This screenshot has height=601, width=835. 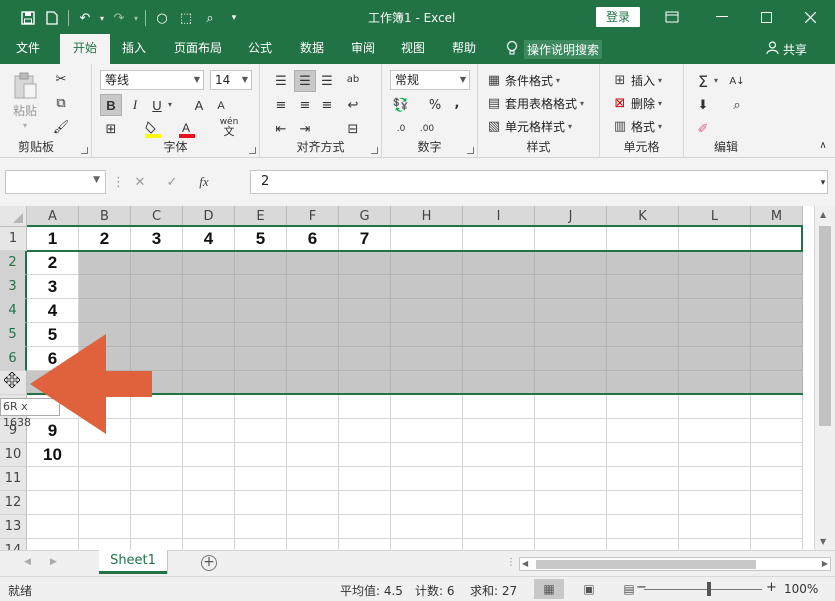 I want to click on number-launcher-icon, so click(x=470, y=150).